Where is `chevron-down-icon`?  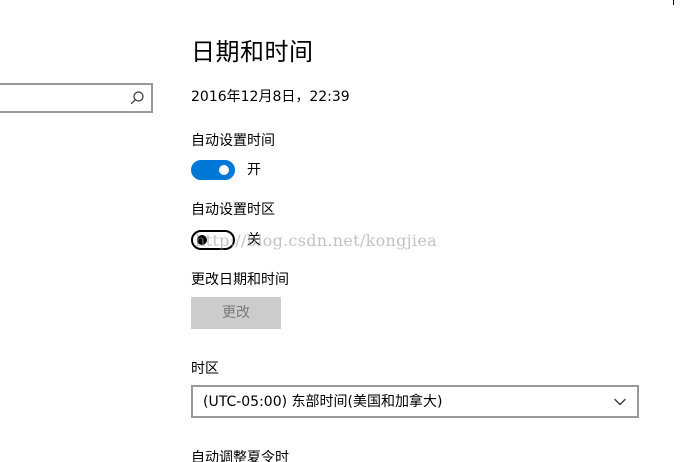
chevron-down-icon is located at coordinates (620, 402).